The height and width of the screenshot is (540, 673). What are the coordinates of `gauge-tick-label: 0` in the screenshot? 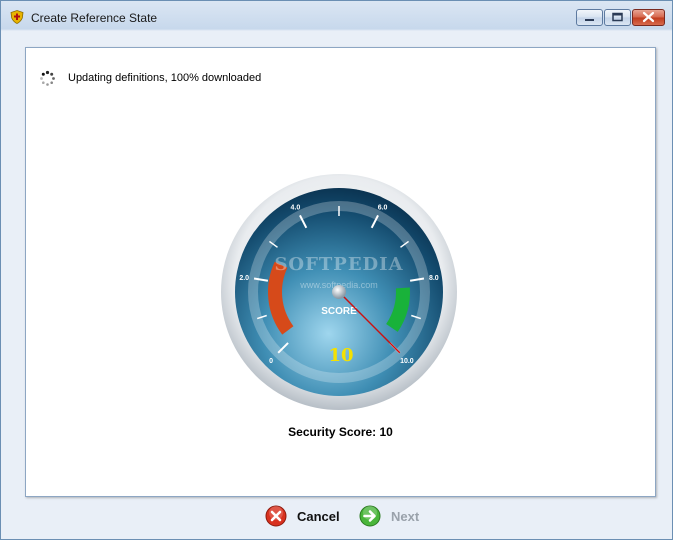 It's located at (271, 361).